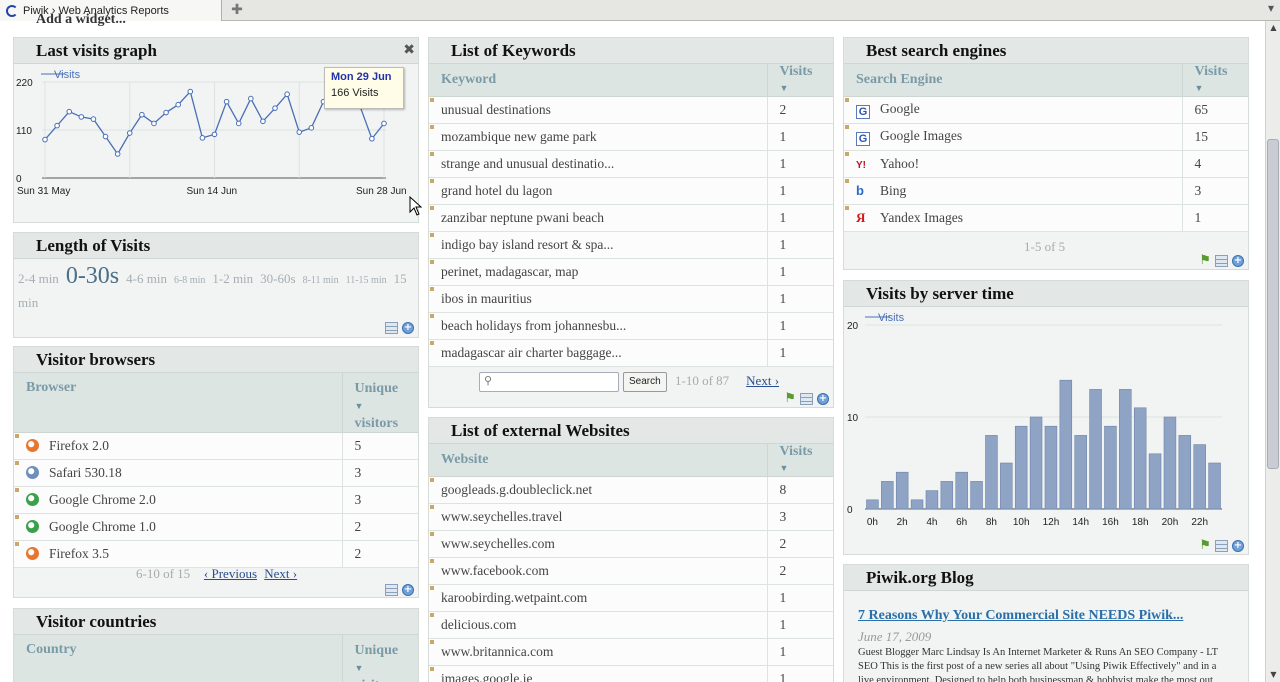 The height and width of the screenshot is (682, 1280). What do you see at coordinates (1046, 218) in the screenshot?
I see `table-row: Я Yandex Images 1` at bounding box center [1046, 218].